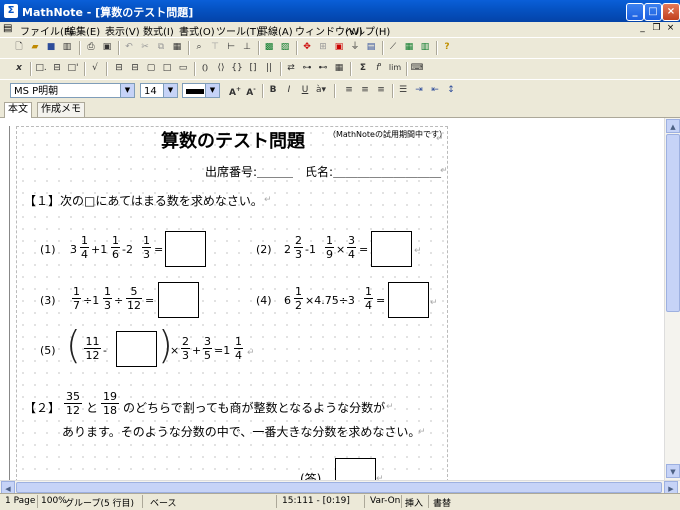 Image resolution: width=680 pixels, height=510 pixels. Describe the element at coordinates (269, 47) in the screenshot. I see `group-icon: ▩` at that location.